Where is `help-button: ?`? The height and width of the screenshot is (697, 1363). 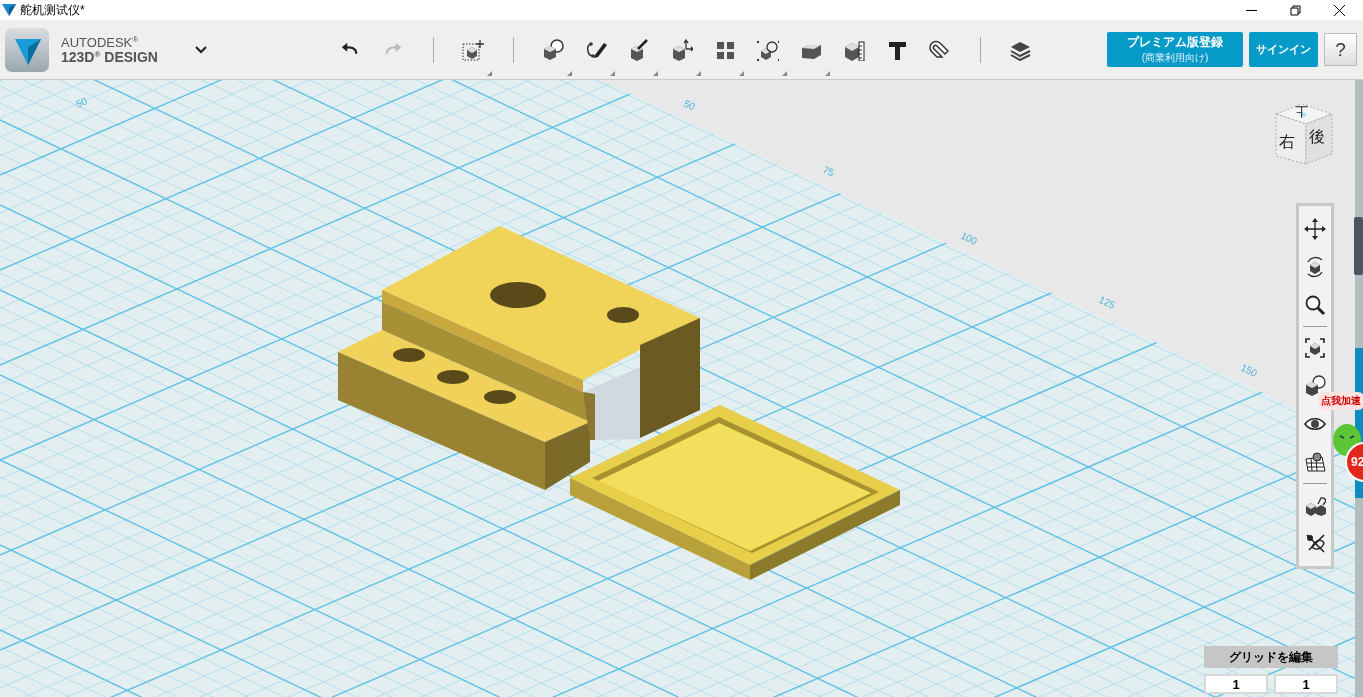 help-button: ? is located at coordinates (1340, 49).